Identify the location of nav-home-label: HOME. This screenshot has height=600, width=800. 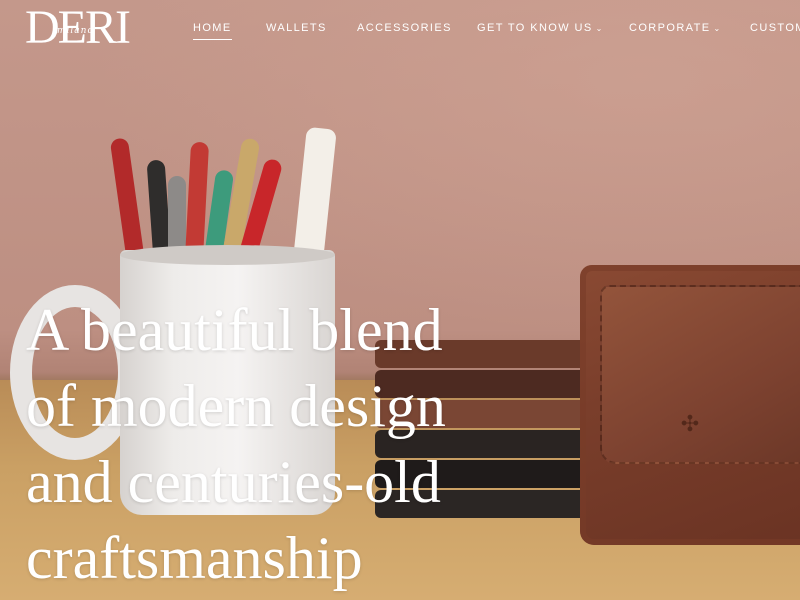
(212, 28).